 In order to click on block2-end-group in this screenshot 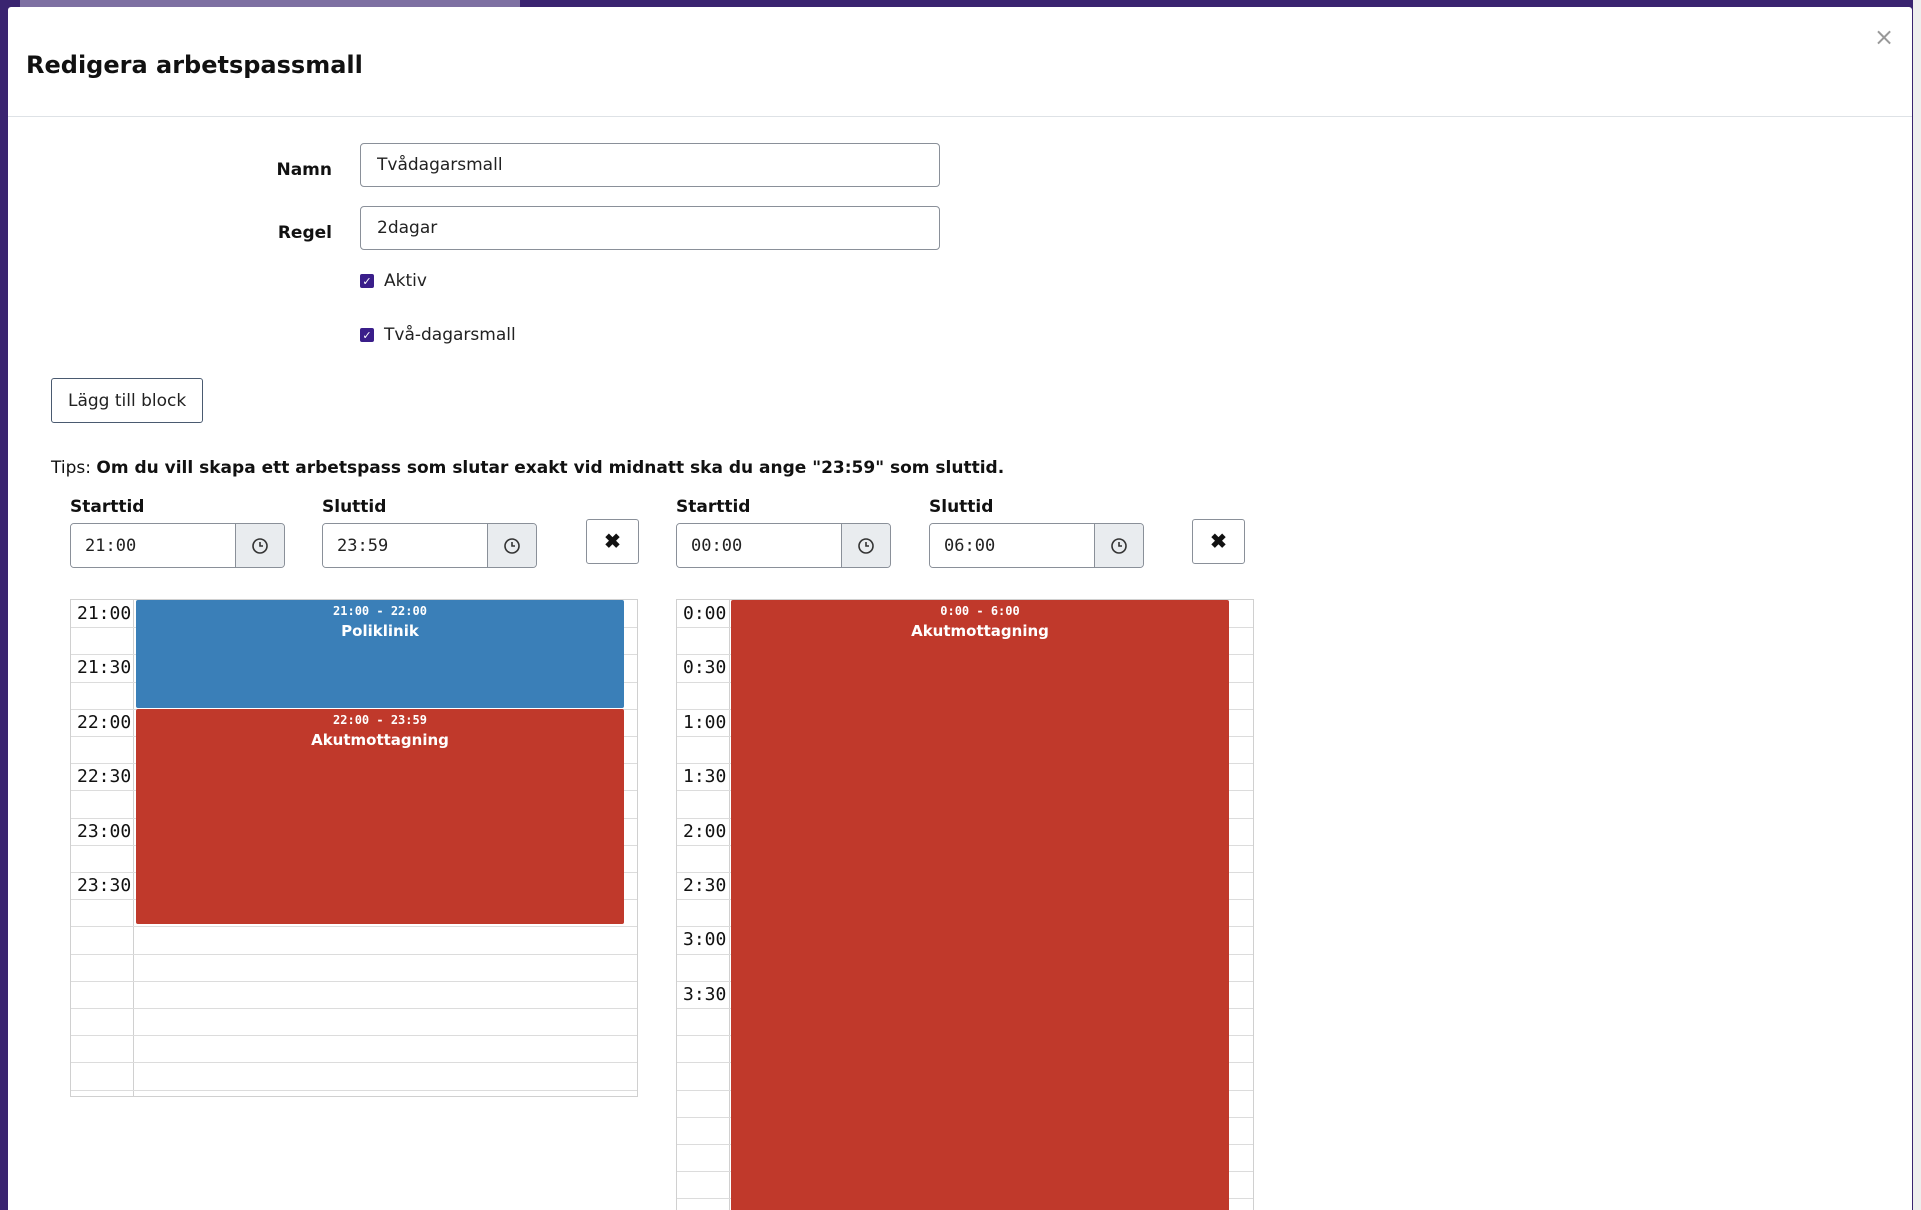, I will do `click(1036, 545)`.